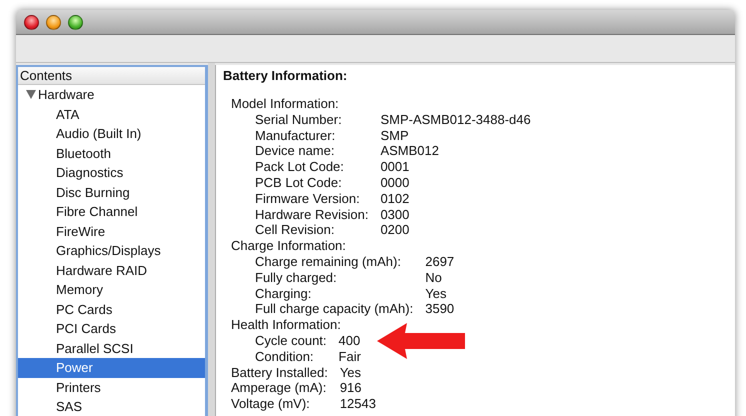 This screenshot has width=746, height=416. I want to click on field-value: 3590, so click(439, 309).